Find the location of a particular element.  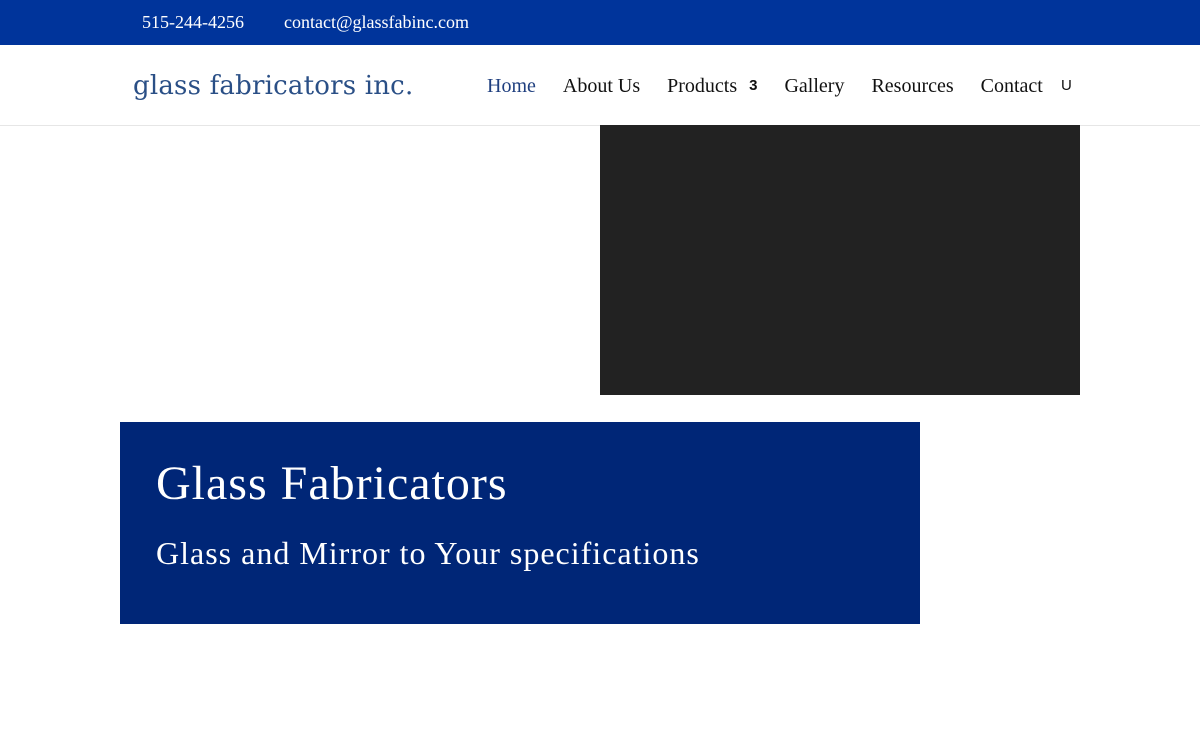

nav-item-label: Resources is located at coordinates (912, 86).